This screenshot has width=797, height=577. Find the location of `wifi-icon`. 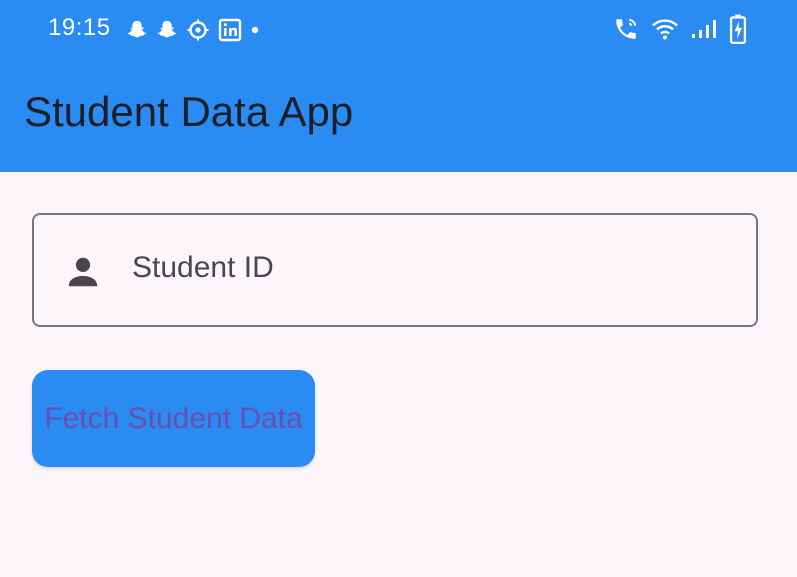

wifi-icon is located at coordinates (665, 29).